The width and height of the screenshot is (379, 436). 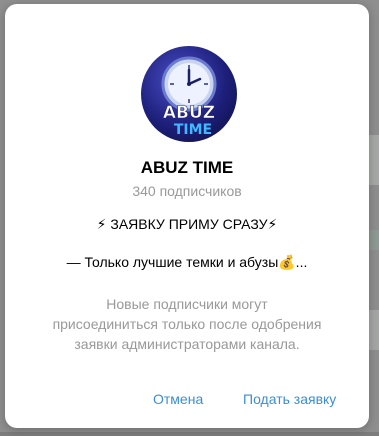 I want to click on request-to-join-button: Подать заявку, so click(x=289, y=399).